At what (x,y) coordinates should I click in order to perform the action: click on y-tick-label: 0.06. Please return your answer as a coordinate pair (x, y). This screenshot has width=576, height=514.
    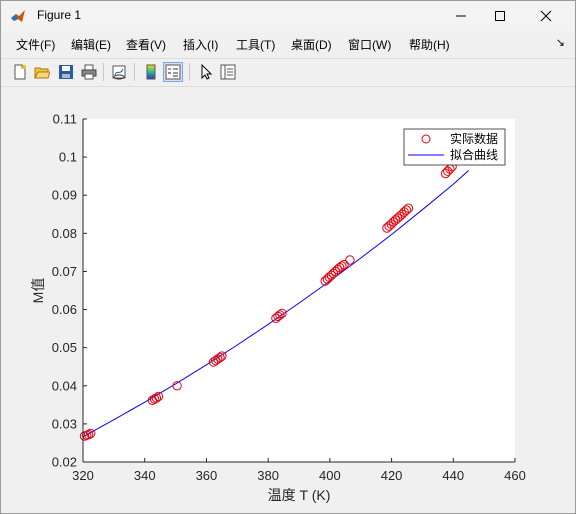
    Looking at the image, I should click on (64, 309).